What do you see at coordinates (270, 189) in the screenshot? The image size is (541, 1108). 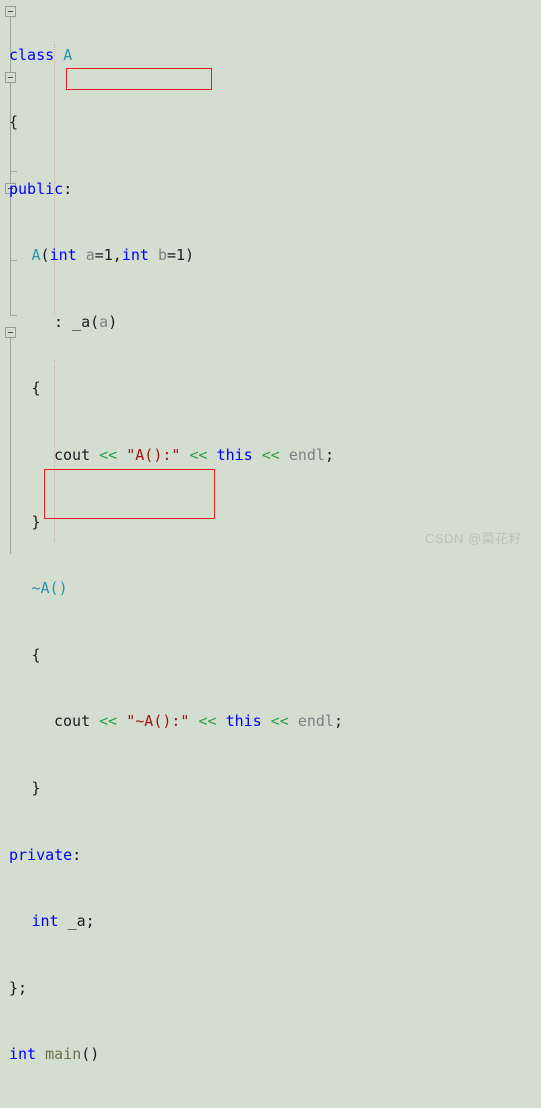 I see `code-line-3: public:` at bounding box center [270, 189].